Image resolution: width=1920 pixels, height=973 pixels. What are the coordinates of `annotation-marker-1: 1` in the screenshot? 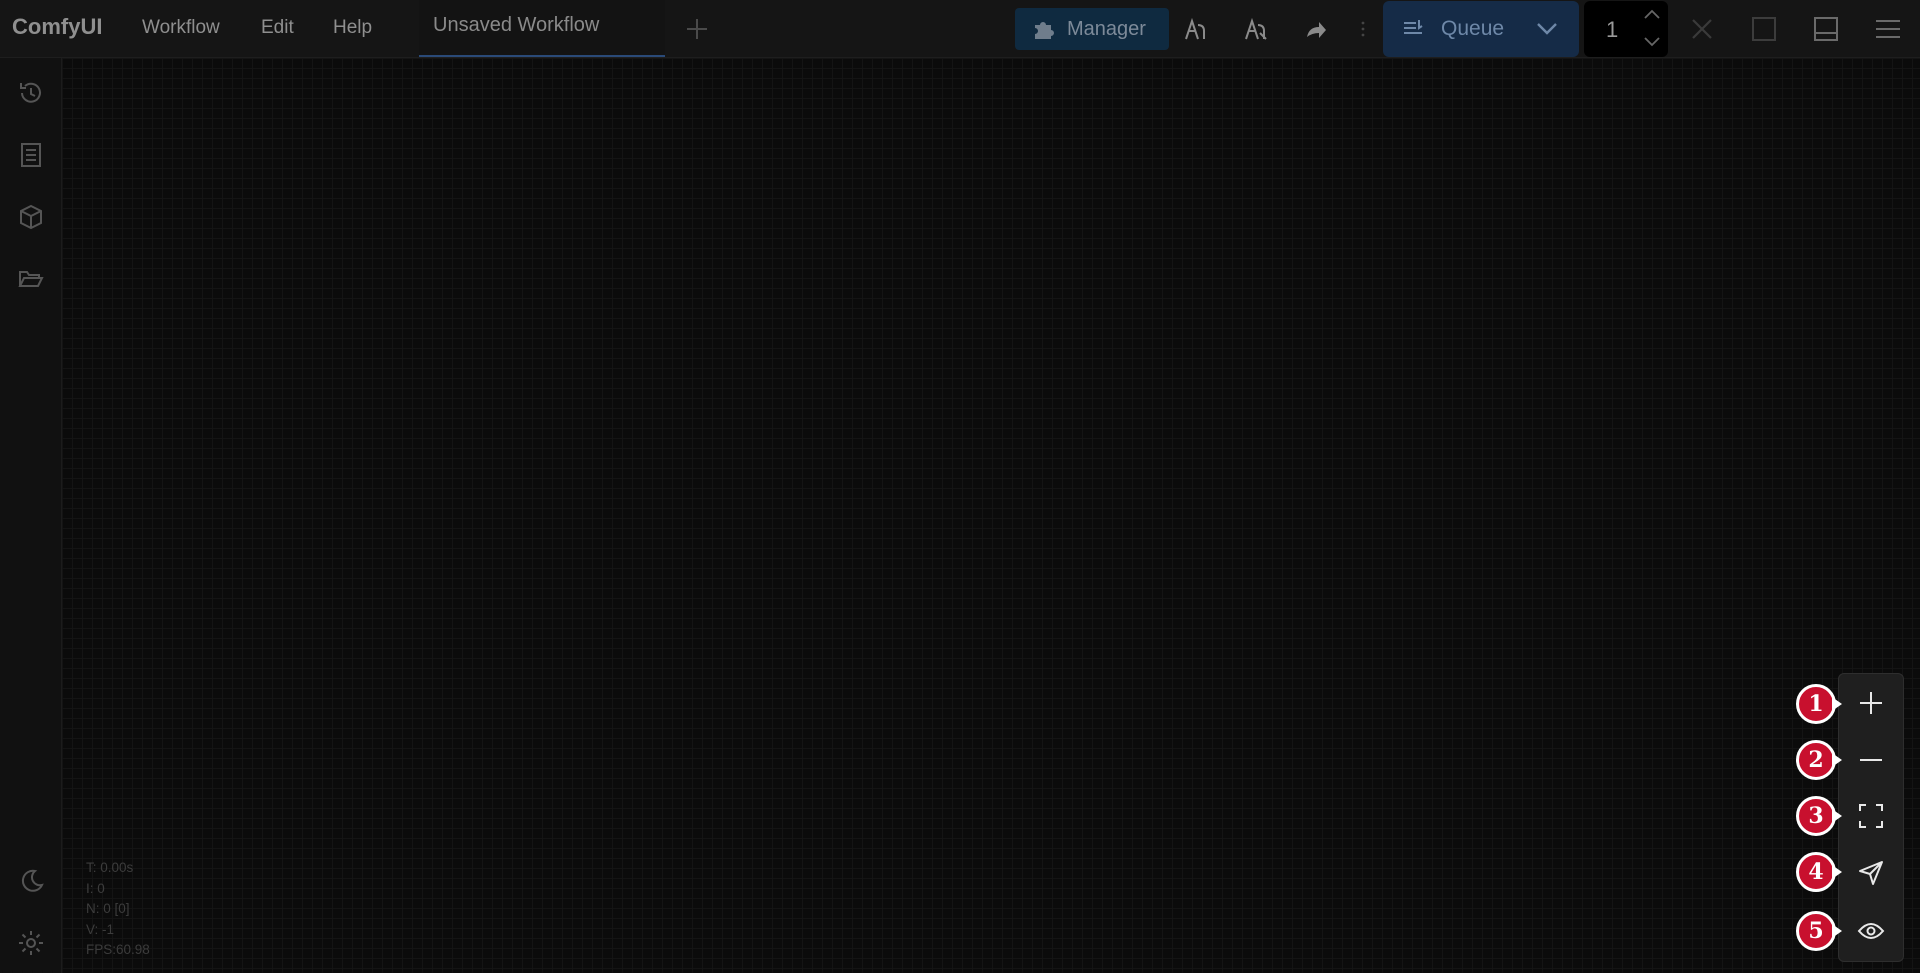 It's located at (1819, 704).